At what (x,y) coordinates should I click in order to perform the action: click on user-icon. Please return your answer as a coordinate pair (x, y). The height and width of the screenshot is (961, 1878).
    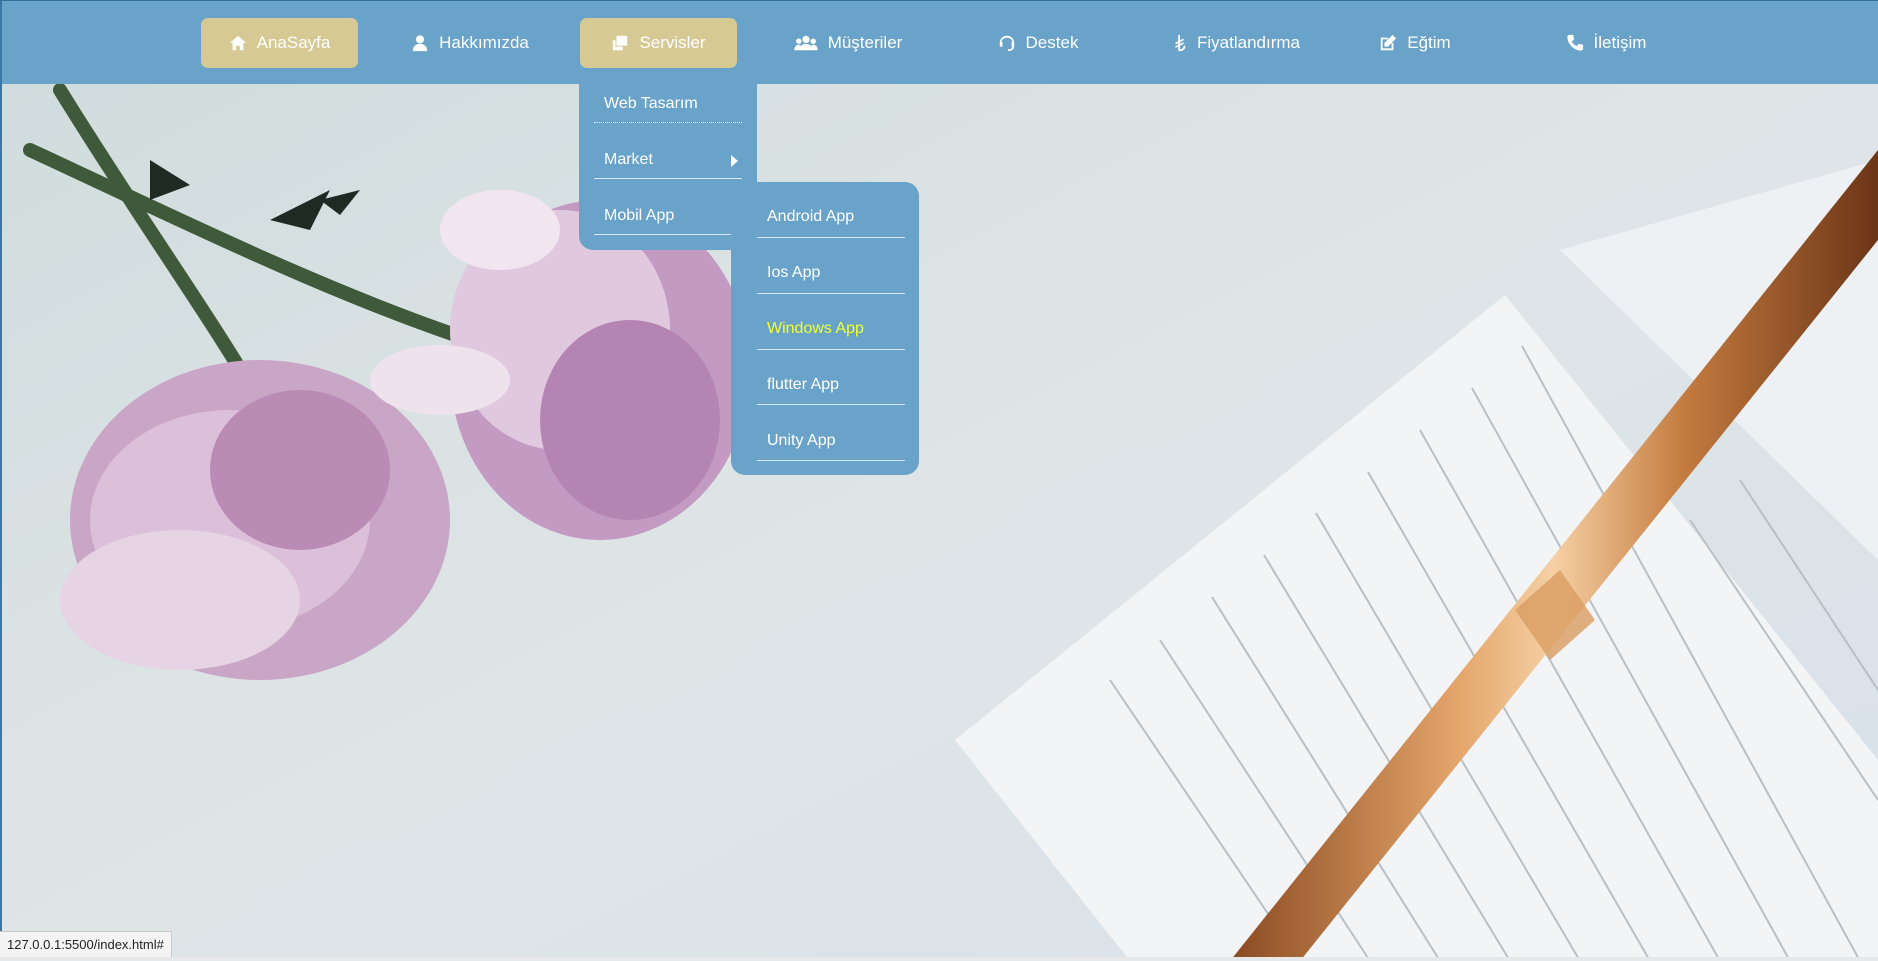
    Looking at the image, I should click on (420, 43).